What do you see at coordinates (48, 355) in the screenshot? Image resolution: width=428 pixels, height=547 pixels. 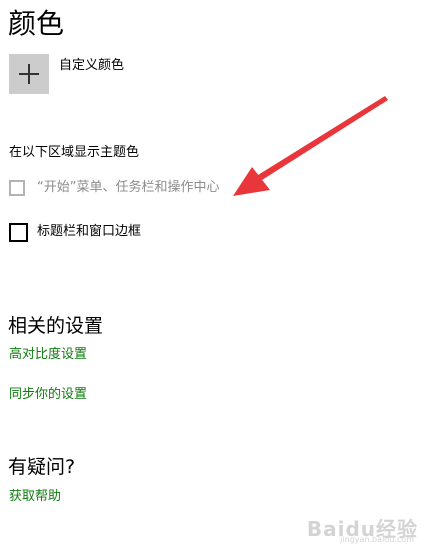 I see `high-contrast-settings-link: 高对比度设置` at bounding box center [48, 355].